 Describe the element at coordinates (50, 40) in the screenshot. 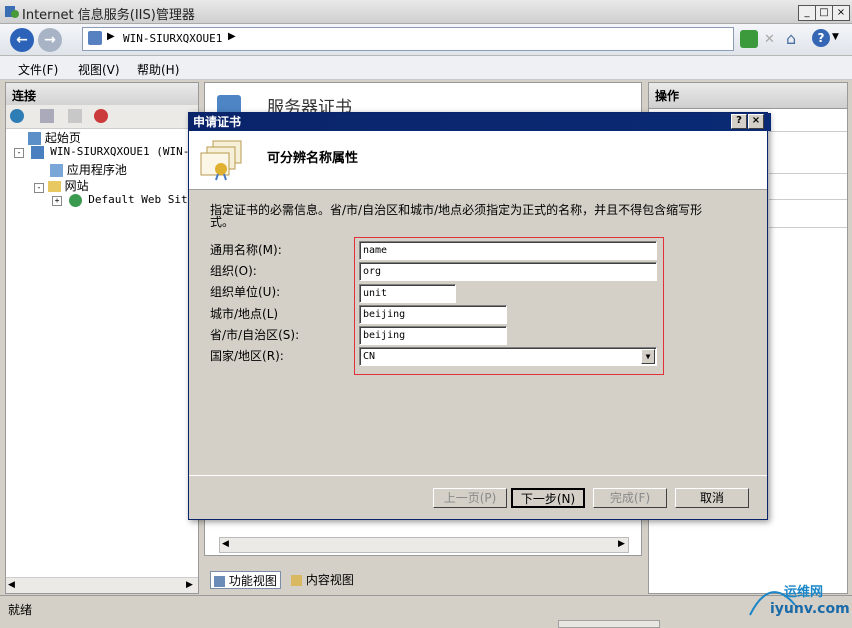

I see `forward-icon: →` at that location.